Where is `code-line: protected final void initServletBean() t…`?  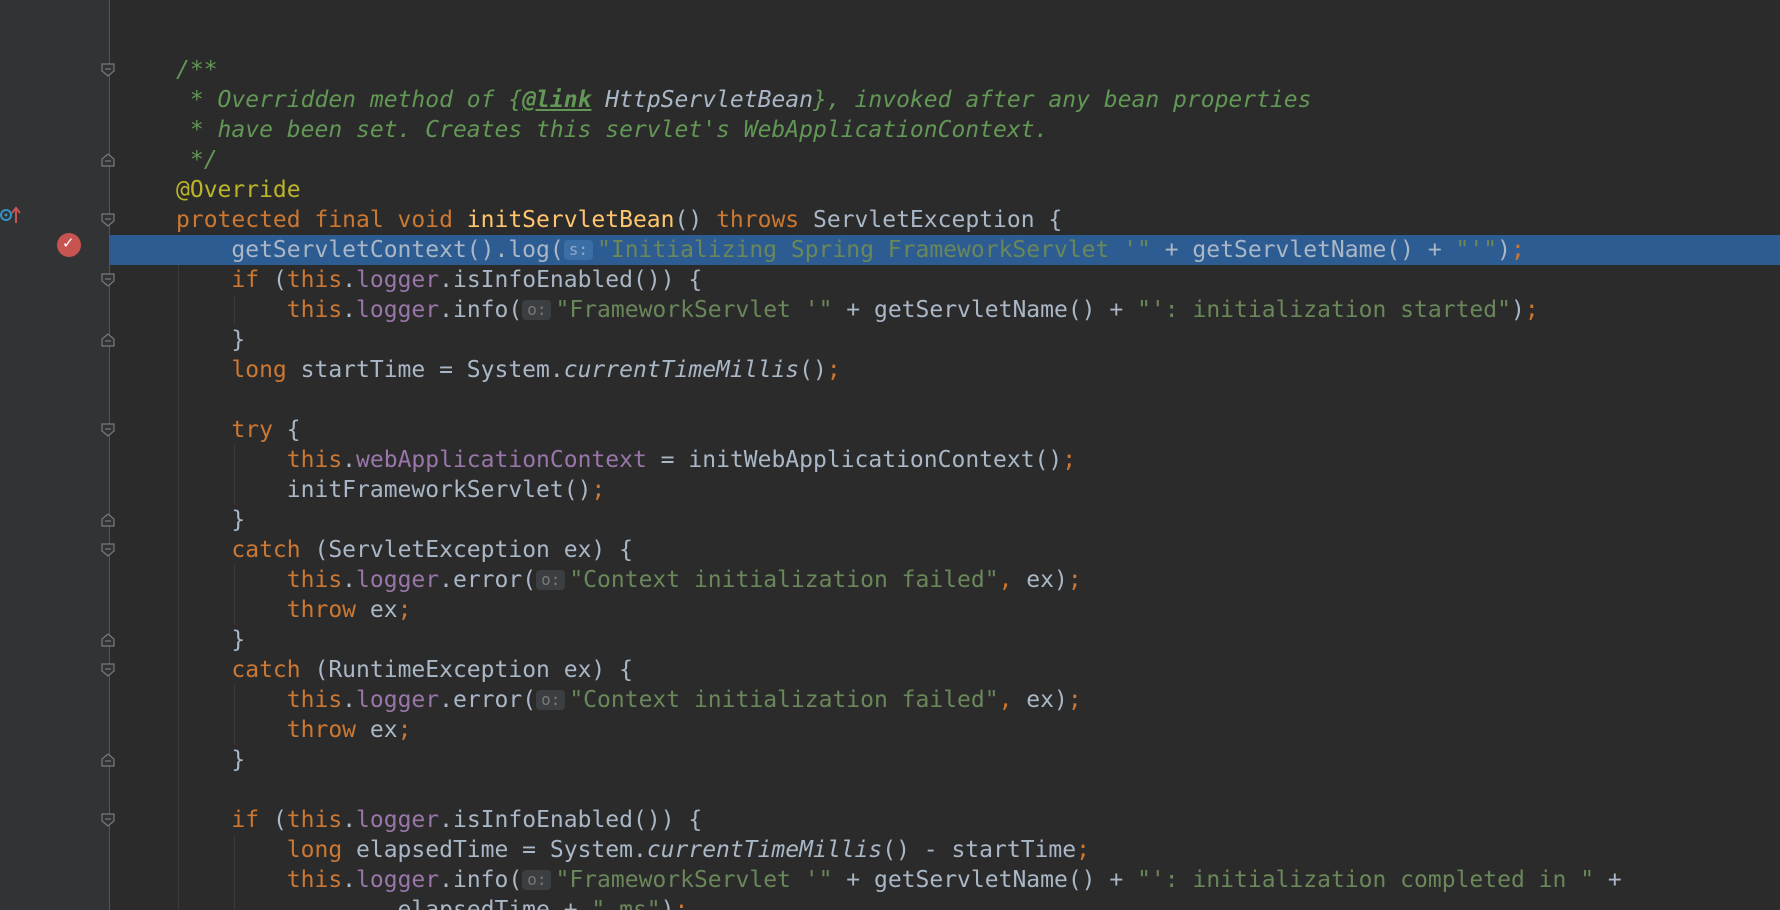 code-line: protected final void initServletBean() t… is located at coordinates (945, 220).